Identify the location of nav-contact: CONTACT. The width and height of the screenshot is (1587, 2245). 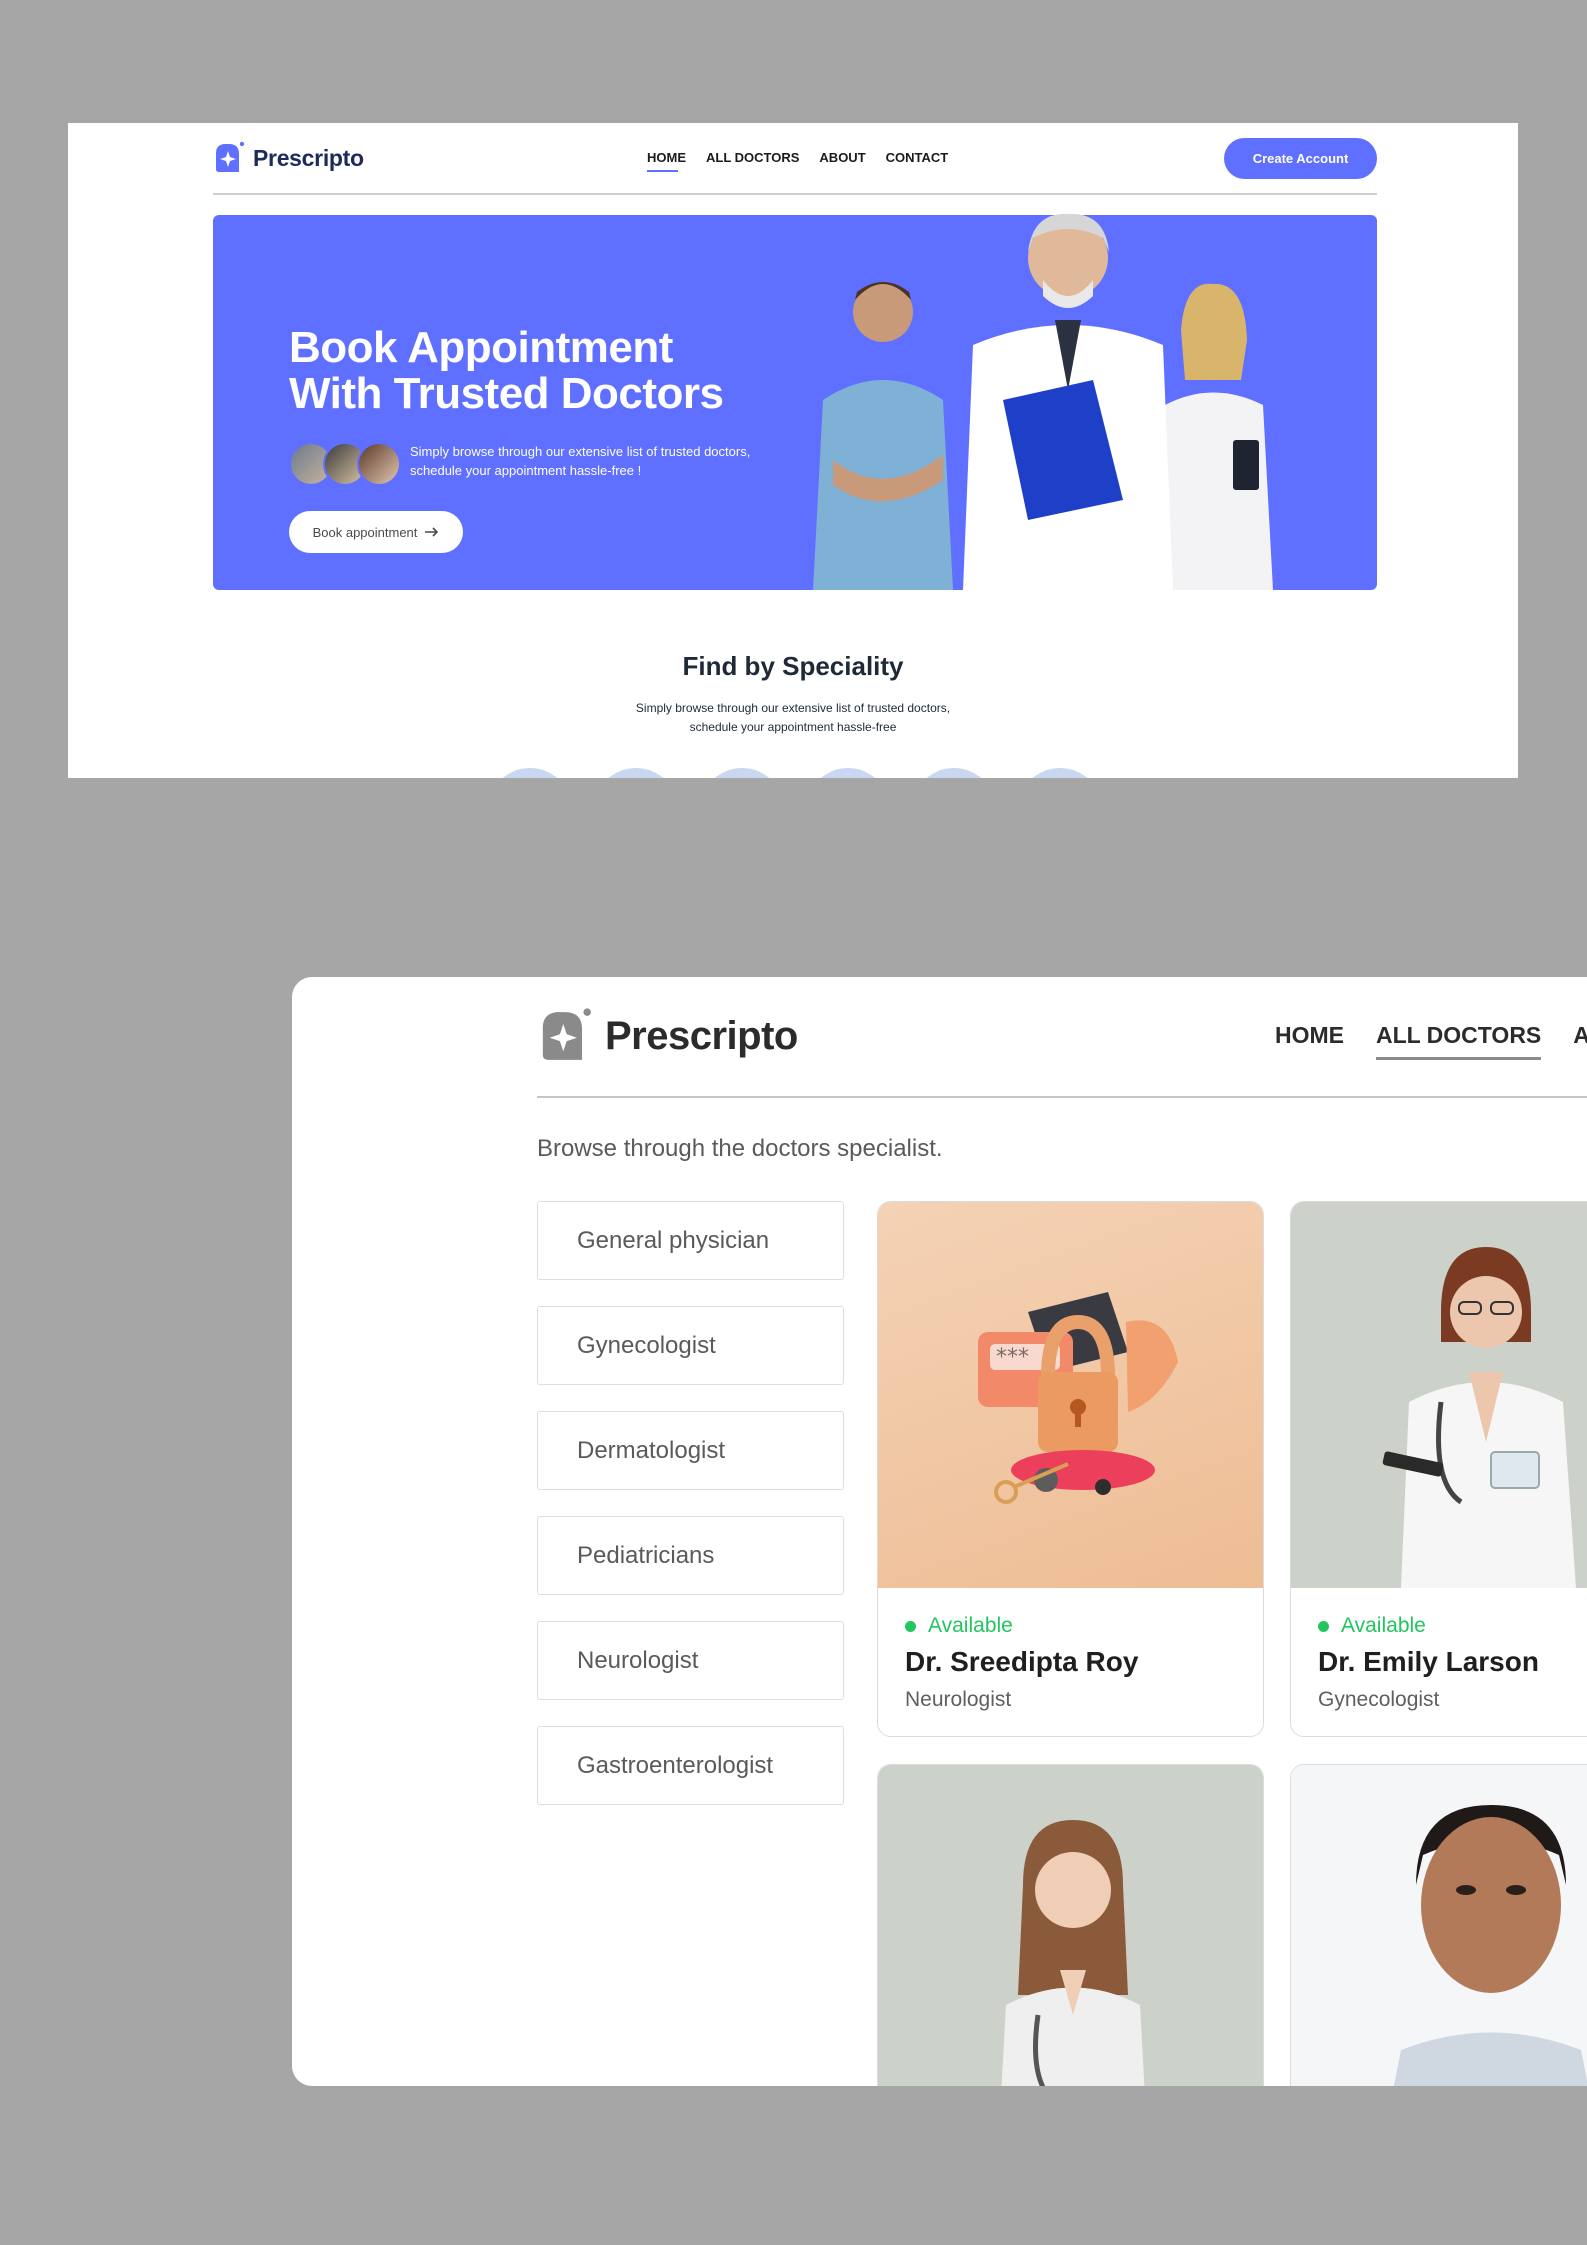
(917, 157).